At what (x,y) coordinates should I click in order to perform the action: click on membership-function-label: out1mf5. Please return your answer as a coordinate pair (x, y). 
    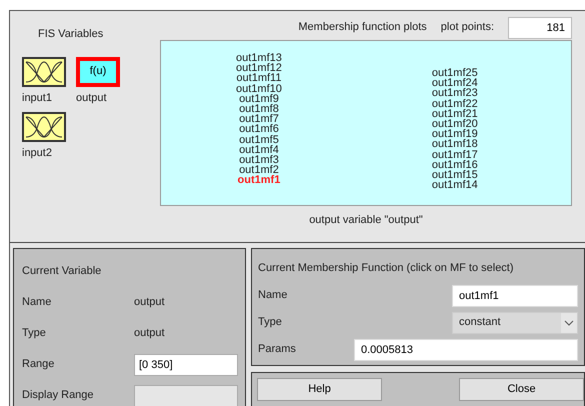
    Looking at the image, I should click on (259, 139).